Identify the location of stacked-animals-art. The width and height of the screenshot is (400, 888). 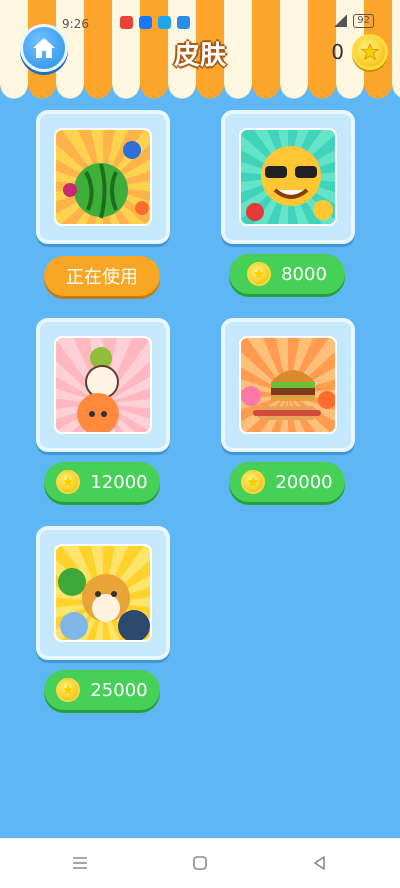
(103, 385).